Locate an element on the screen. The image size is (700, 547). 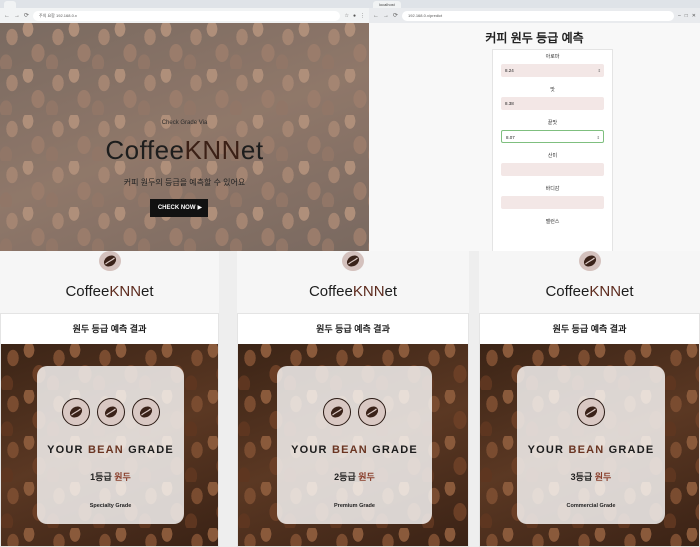
grade-label: 1등급 원두 is located at coordinates (110, 477).